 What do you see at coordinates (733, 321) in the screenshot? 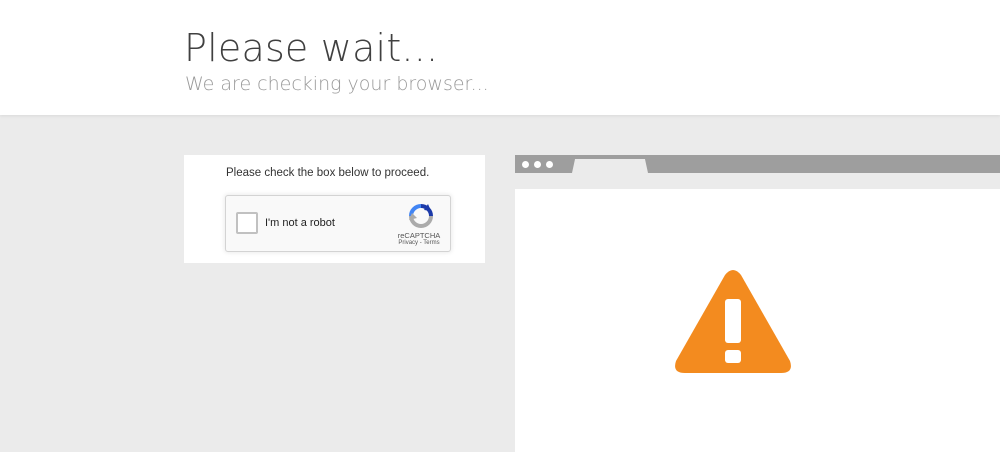
I see `warning-icon` at bounding box center [733, 321].